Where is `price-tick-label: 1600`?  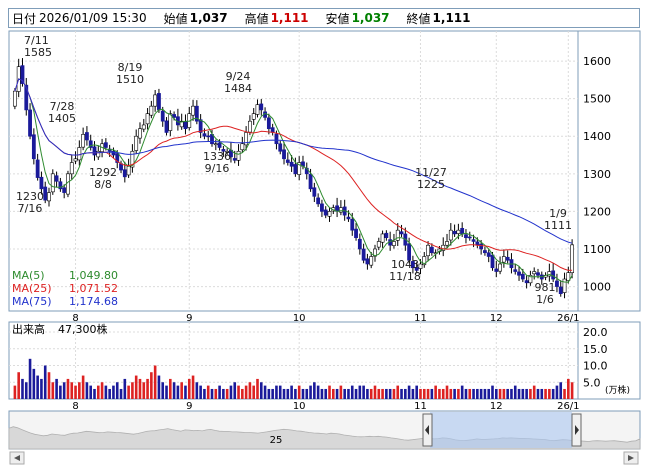 price-tick-label: 1600 is located at coordinates (597, 61).